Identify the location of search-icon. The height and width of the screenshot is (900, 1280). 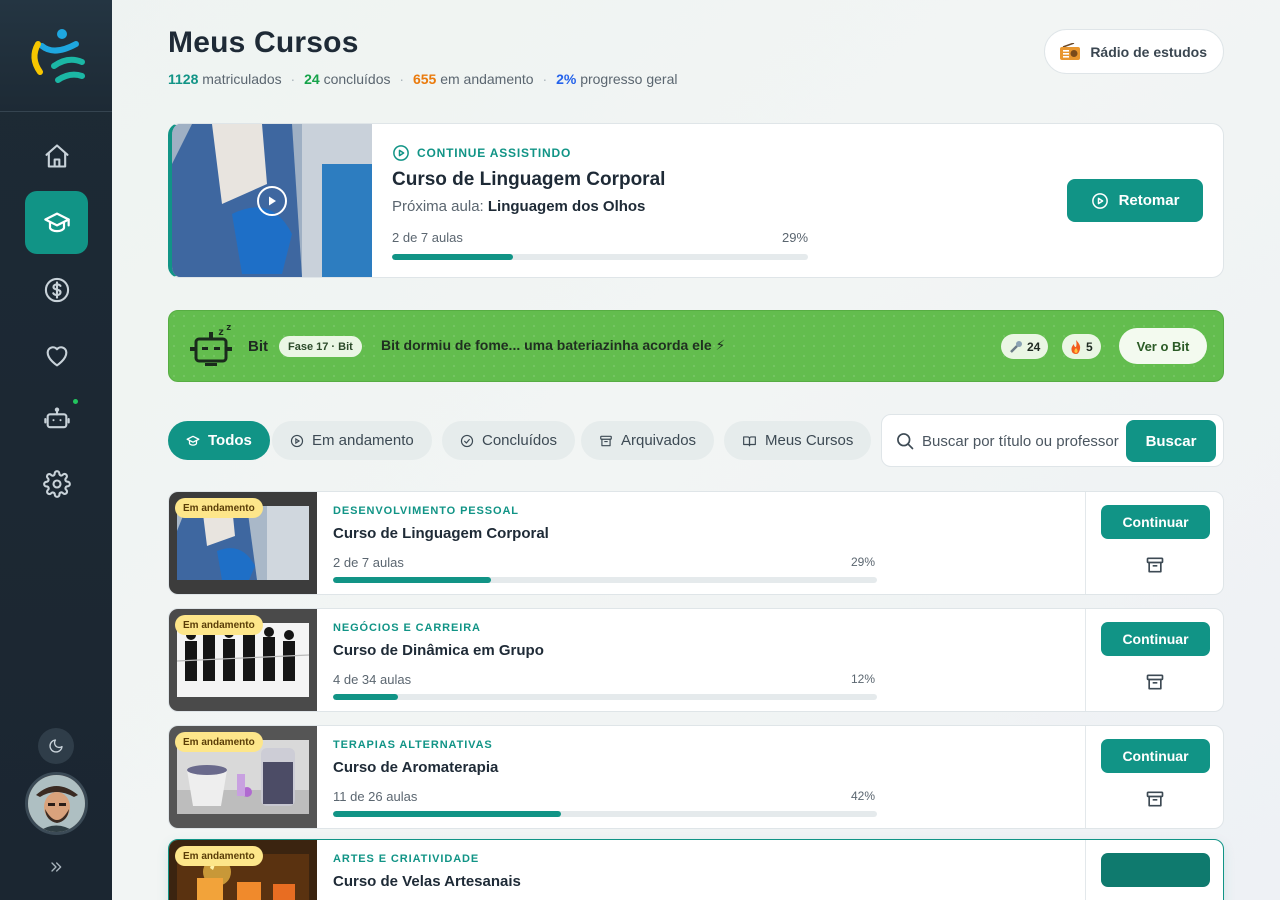
(905, 441).